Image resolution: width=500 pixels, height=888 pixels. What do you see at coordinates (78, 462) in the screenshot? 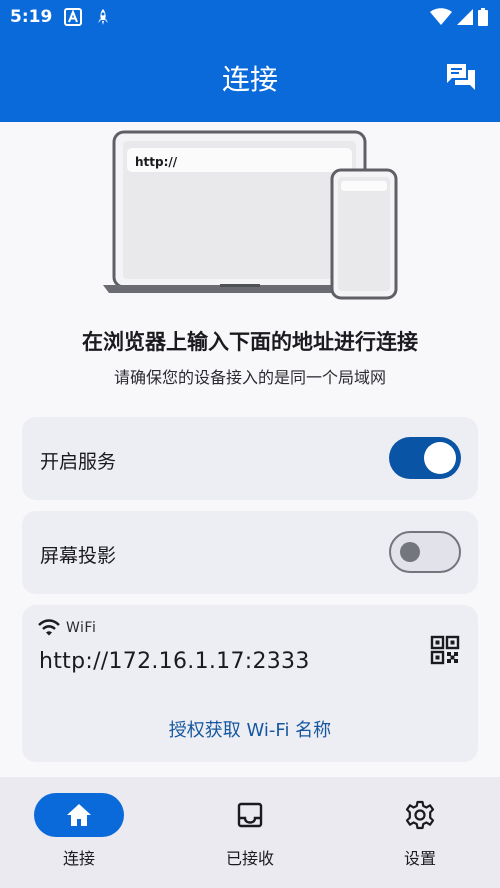
I see `service-label: 开启服务` at bounding box center [78, 462].